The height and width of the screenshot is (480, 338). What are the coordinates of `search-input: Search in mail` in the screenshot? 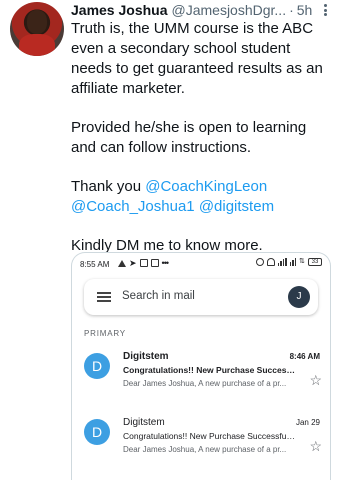 It's located at (158, 296).